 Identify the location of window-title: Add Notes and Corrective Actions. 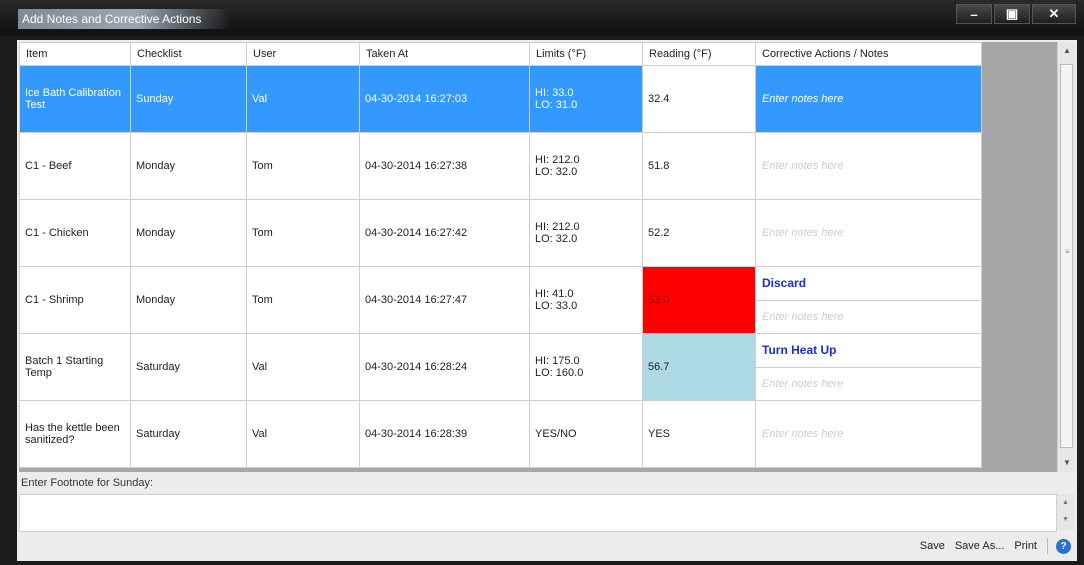
(125, 19).